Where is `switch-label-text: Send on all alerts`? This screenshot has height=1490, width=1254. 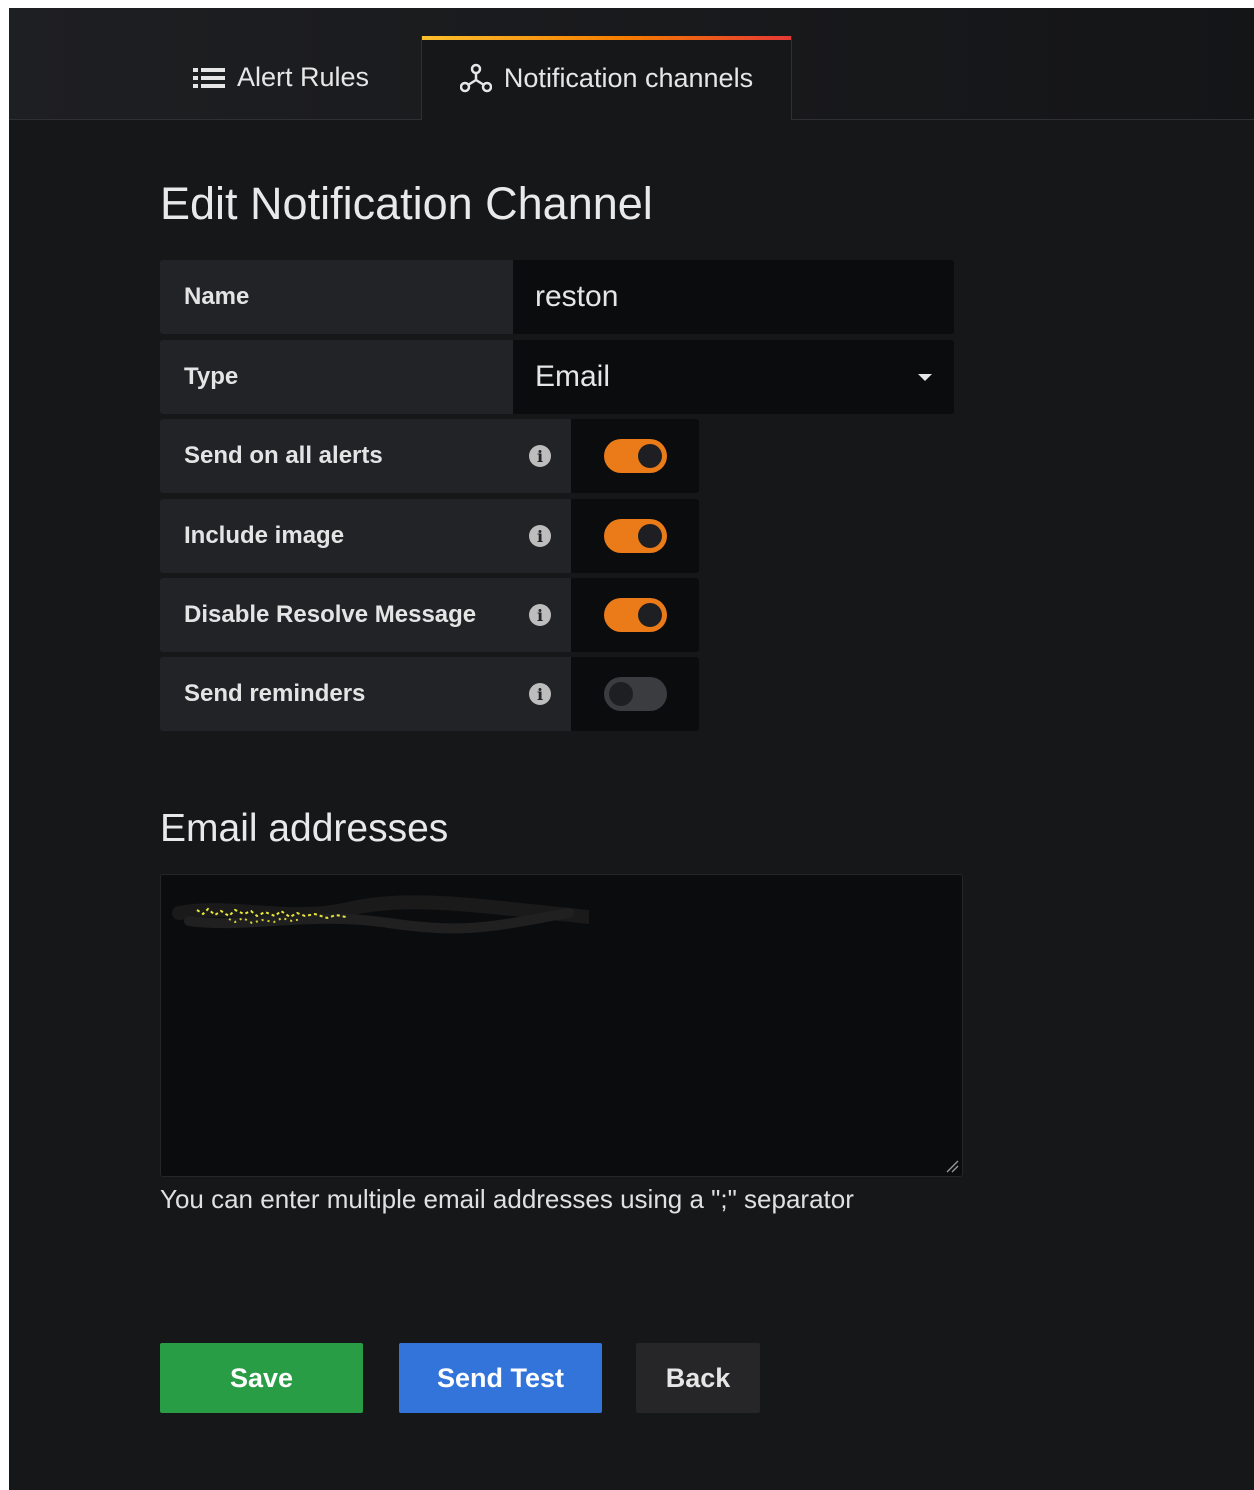 switch-label-text: Send on all alerts is located at coordinates (283, 455).